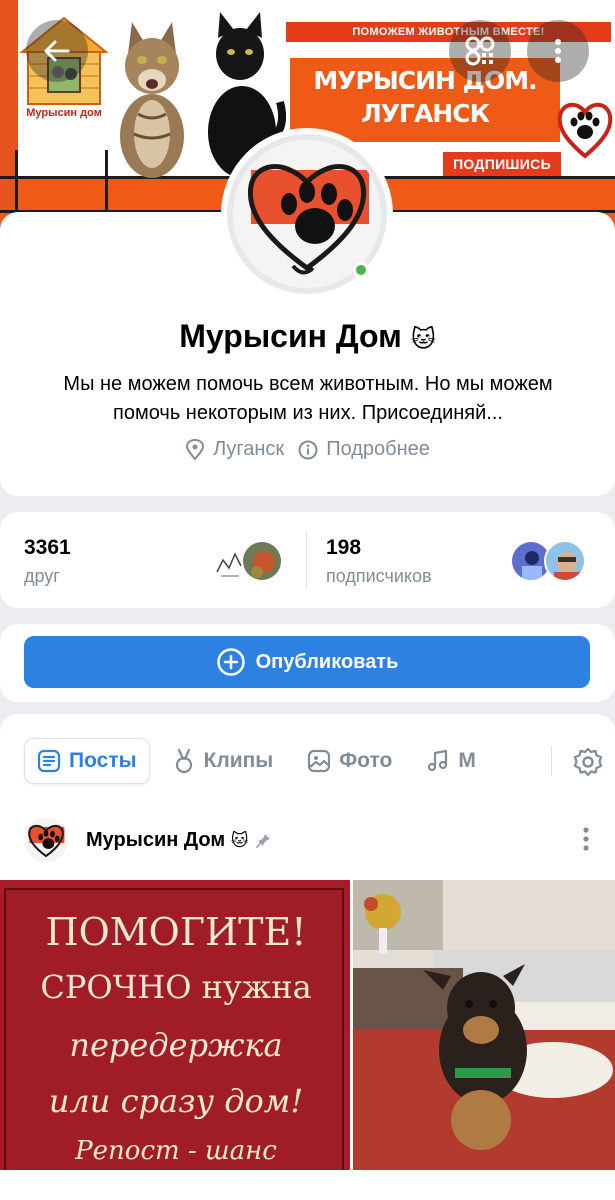 Image resolution: width=615 pixels, height=1200 pixels. Describe the element at coordinates (64, 113) in the screenshot. I see `house-label: Мурысин дом` at that location.